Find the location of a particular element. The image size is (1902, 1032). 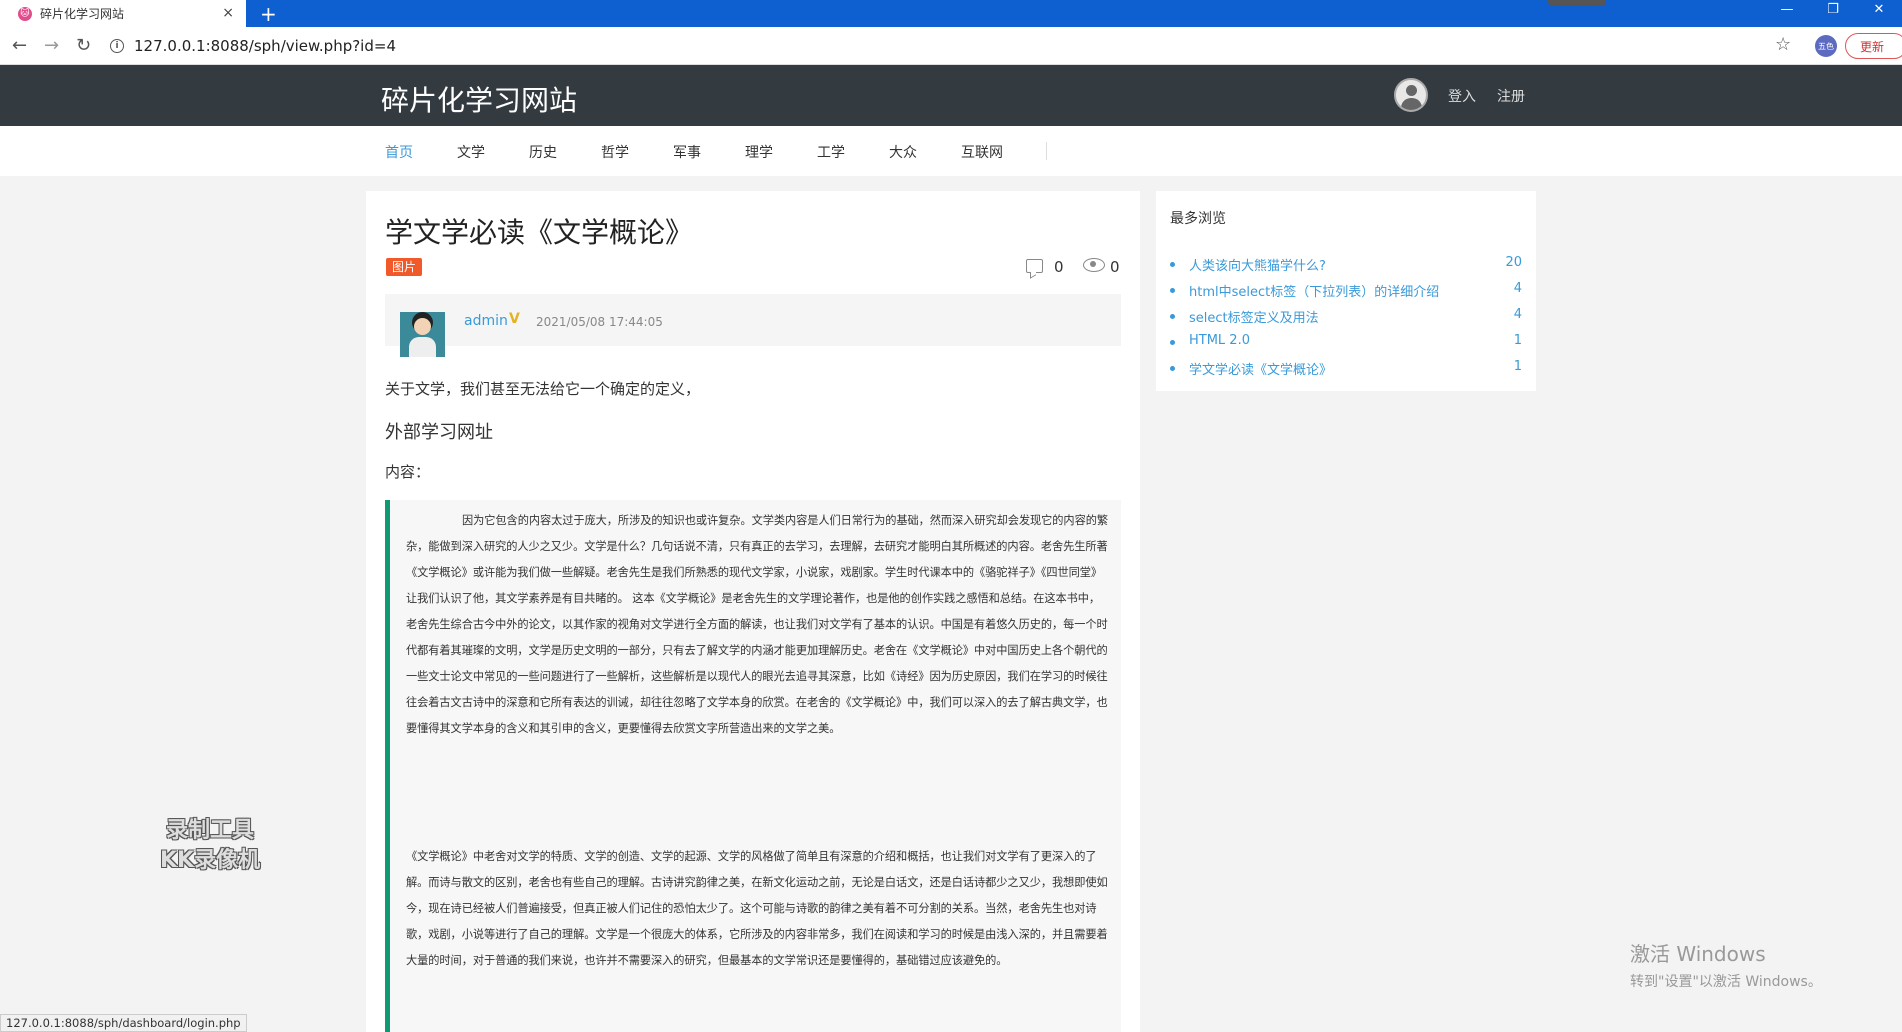

view-count: 0 is located at coordinates (1115, 267).